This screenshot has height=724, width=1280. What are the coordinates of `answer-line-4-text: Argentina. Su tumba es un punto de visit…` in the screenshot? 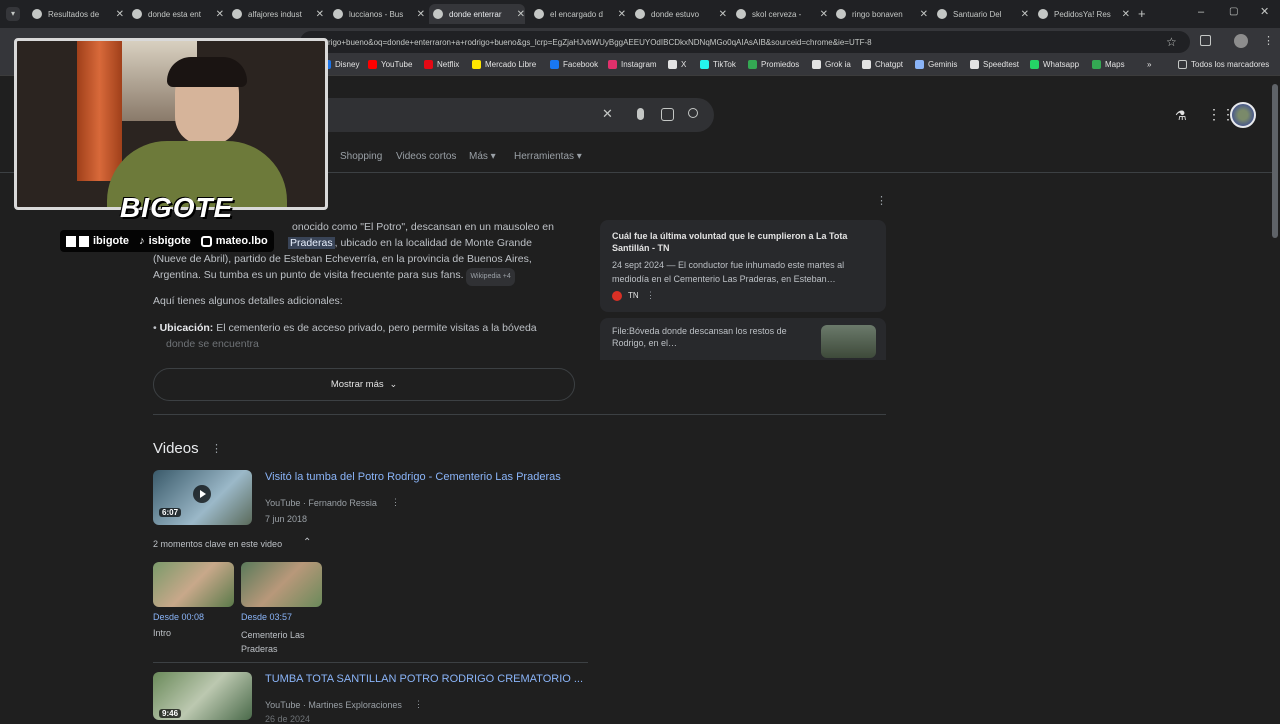 It's located at (308, 275).